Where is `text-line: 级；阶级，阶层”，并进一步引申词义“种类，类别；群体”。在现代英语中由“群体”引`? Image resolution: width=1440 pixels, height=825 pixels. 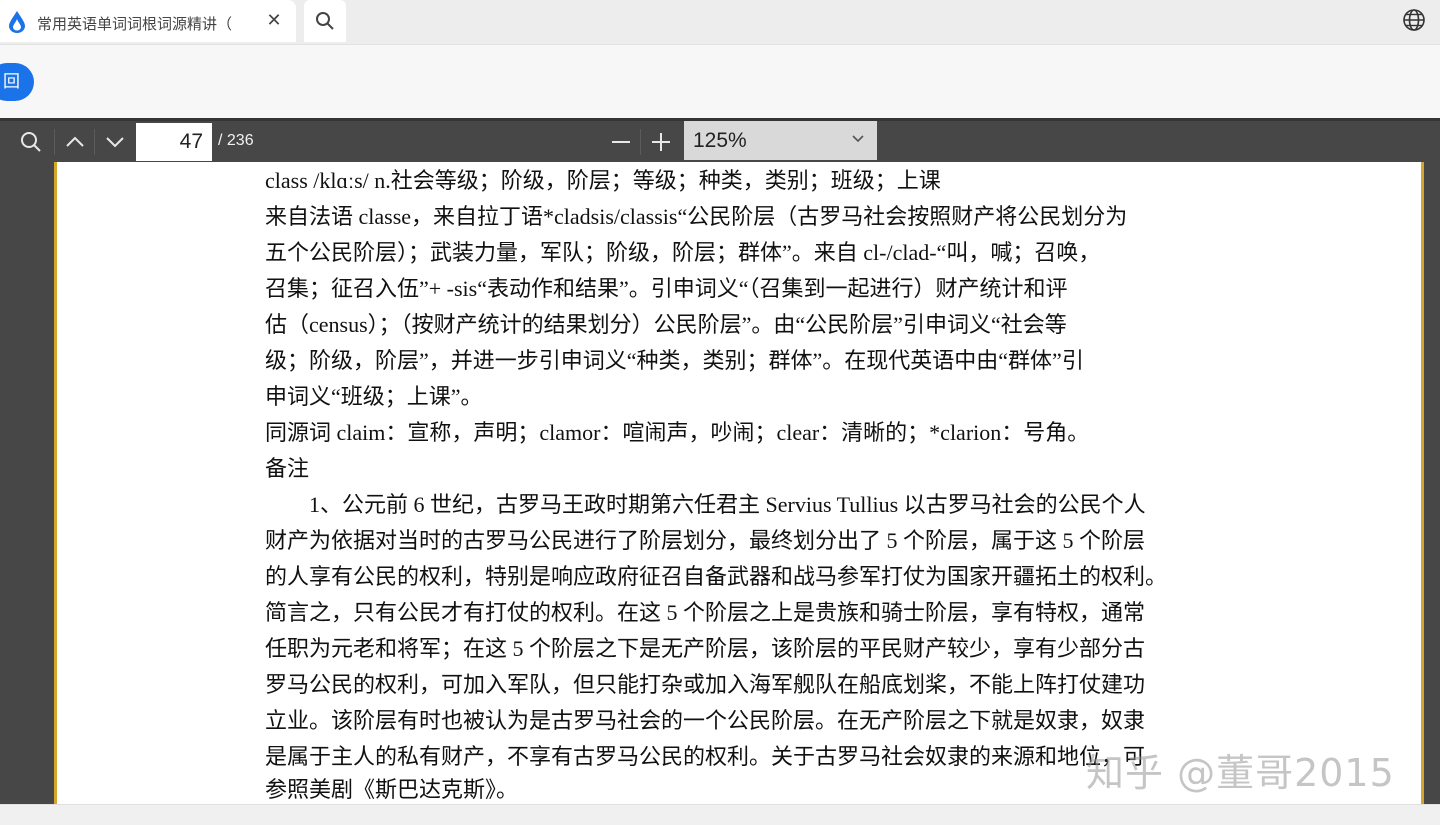 text-line: 级；阶级，阶层”，并进一步引申词义“种类，类别；群体”。在现代英语中由“群体”引 is located at coordinates (674, 360).